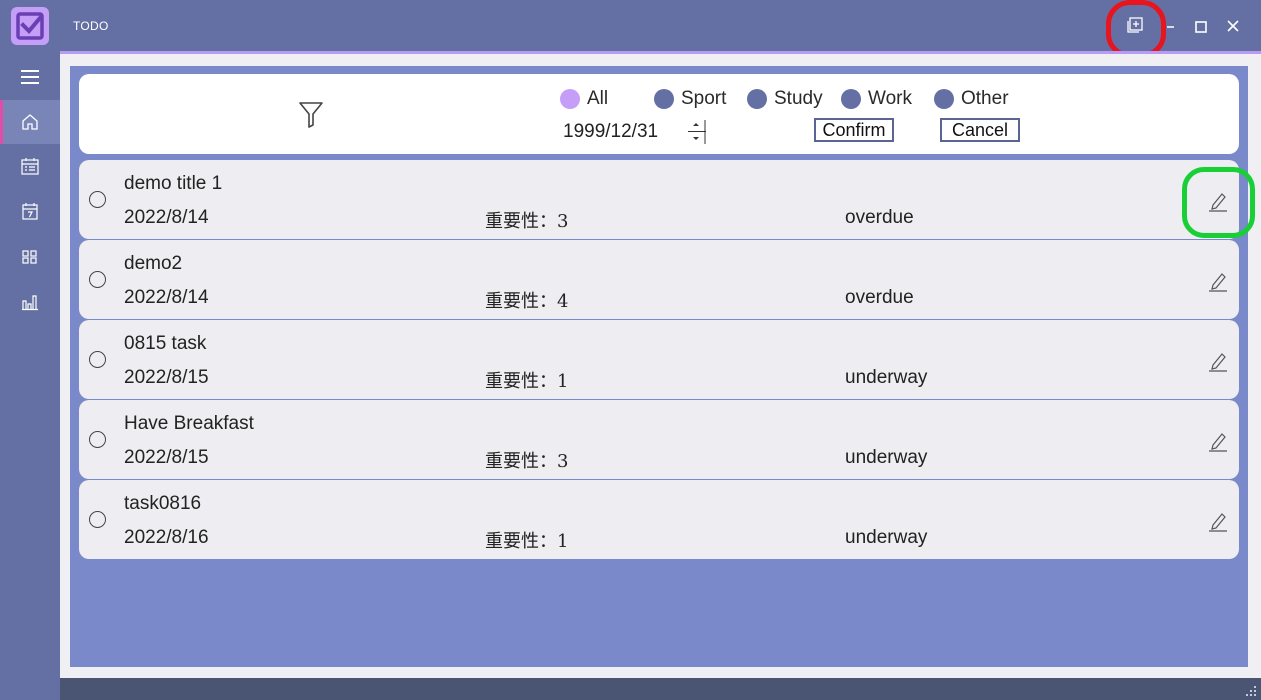  I want to click on category-sport: Sport, so click(690, 99).